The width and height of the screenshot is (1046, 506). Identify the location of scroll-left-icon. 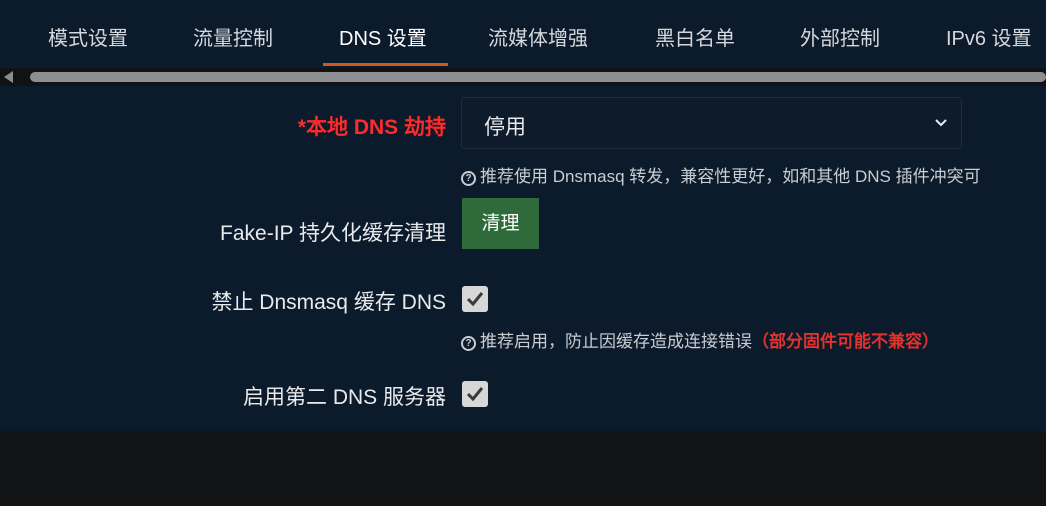
(8, 77).